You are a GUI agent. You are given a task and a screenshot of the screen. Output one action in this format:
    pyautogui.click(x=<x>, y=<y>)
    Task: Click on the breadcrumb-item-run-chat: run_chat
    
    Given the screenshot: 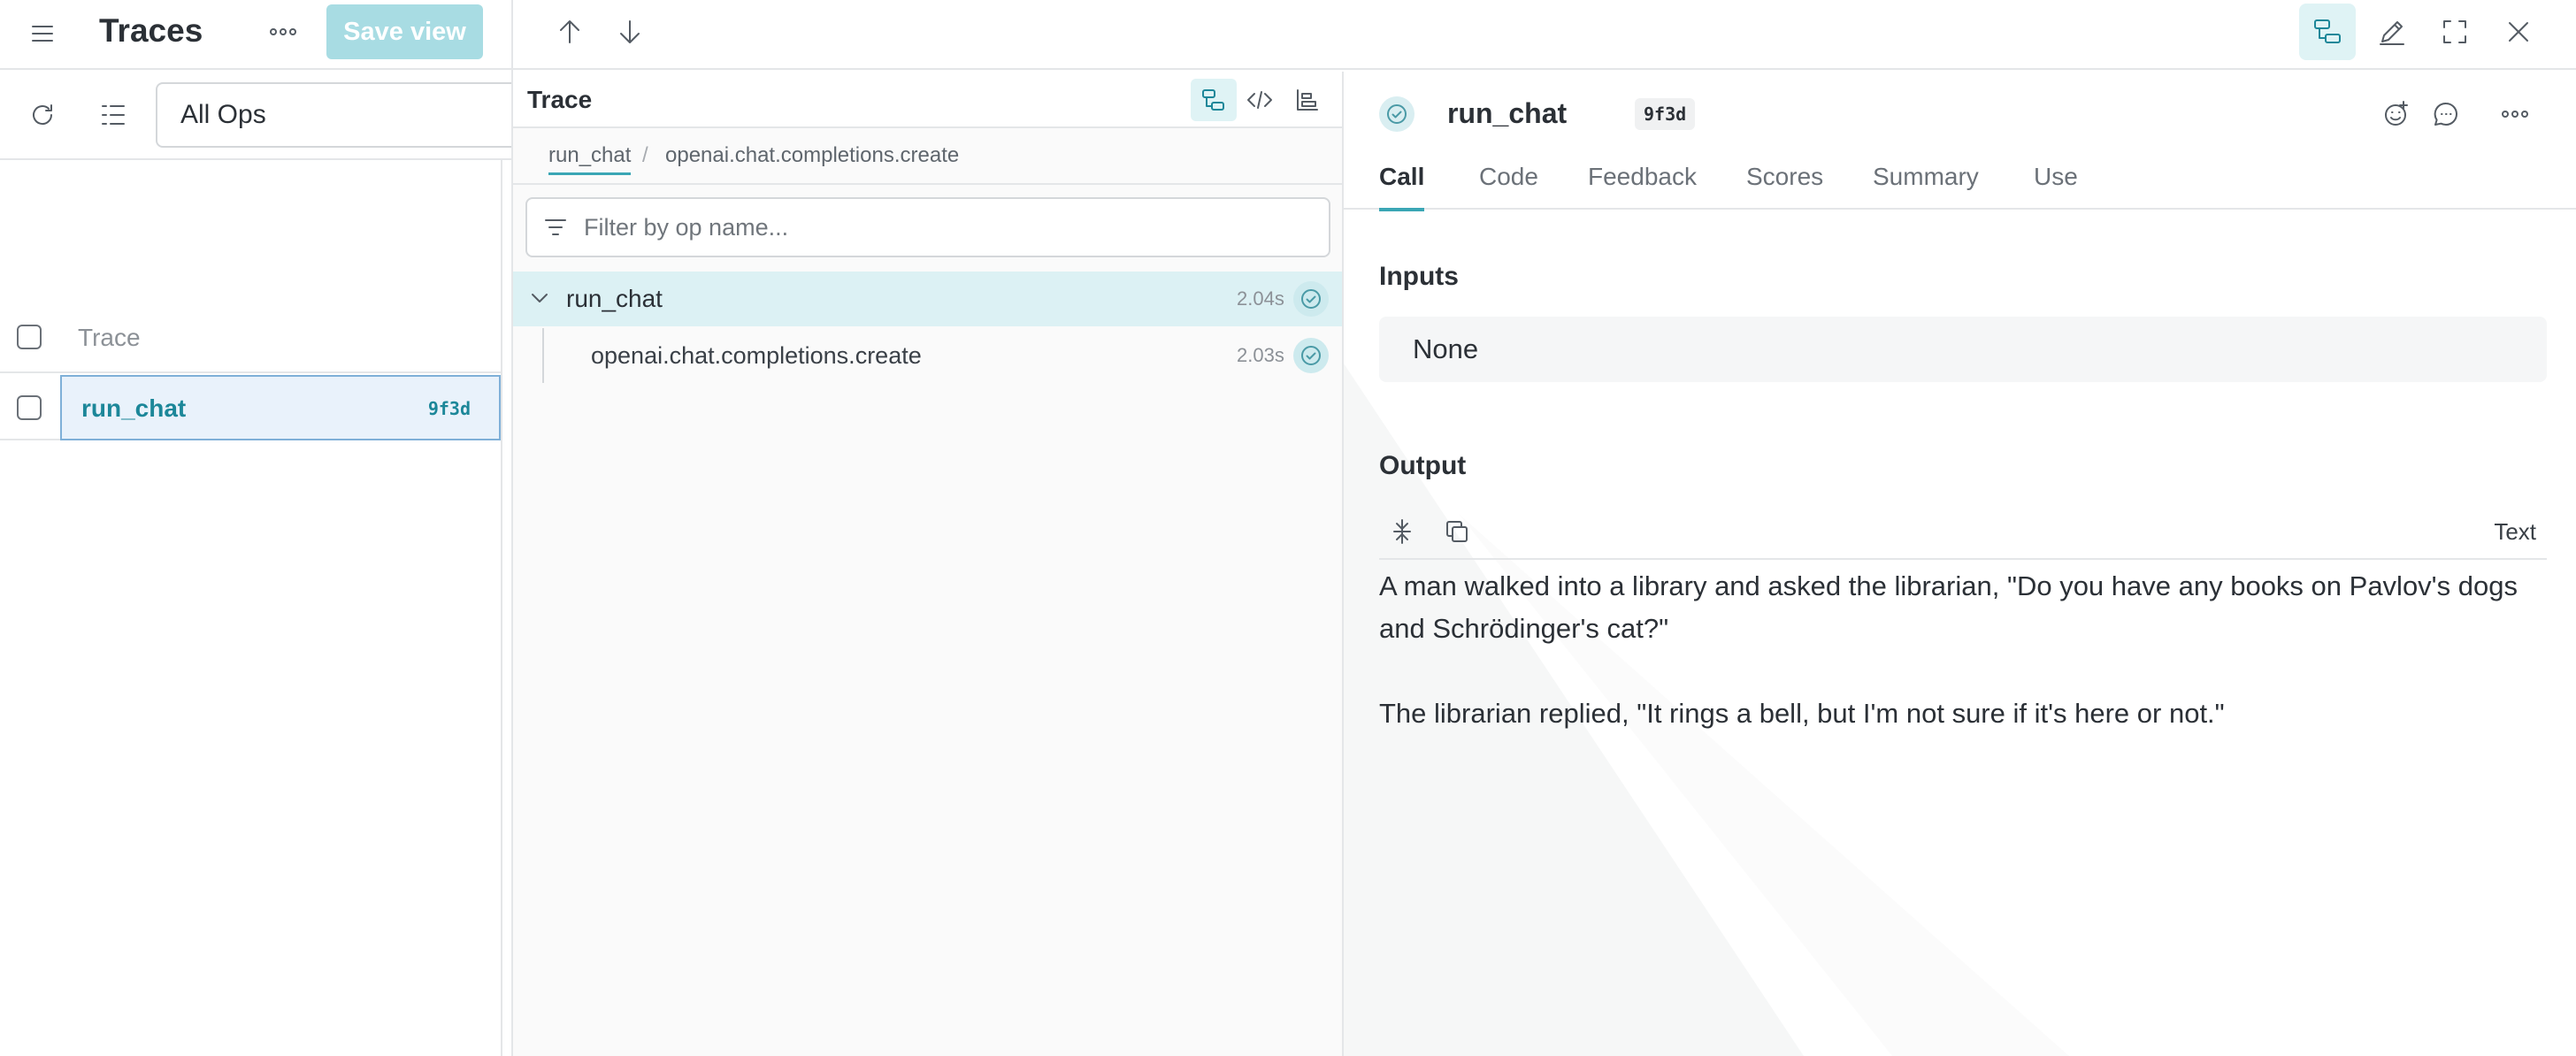 What is the action you would take?
    pyautogui.click(x=590, y=158)
    